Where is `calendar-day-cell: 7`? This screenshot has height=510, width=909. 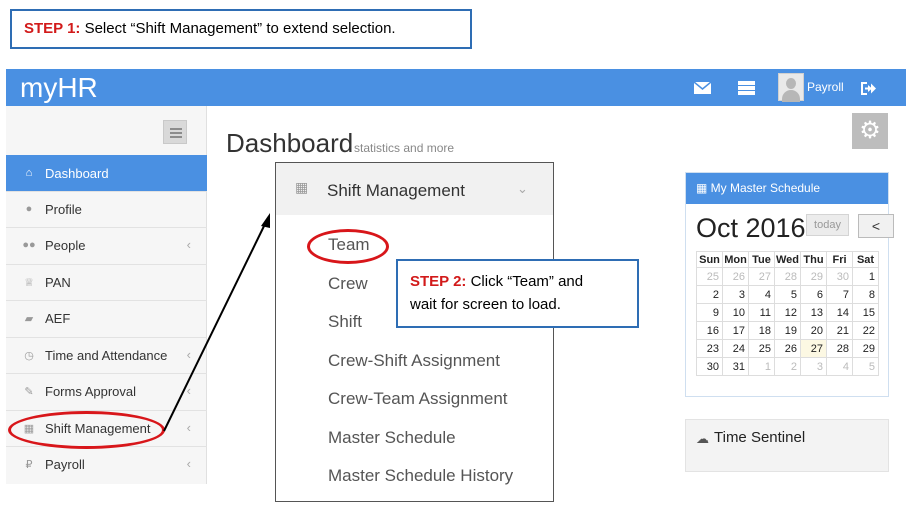 calendar-day-cell: 7 is located at coordinates (839, 294).